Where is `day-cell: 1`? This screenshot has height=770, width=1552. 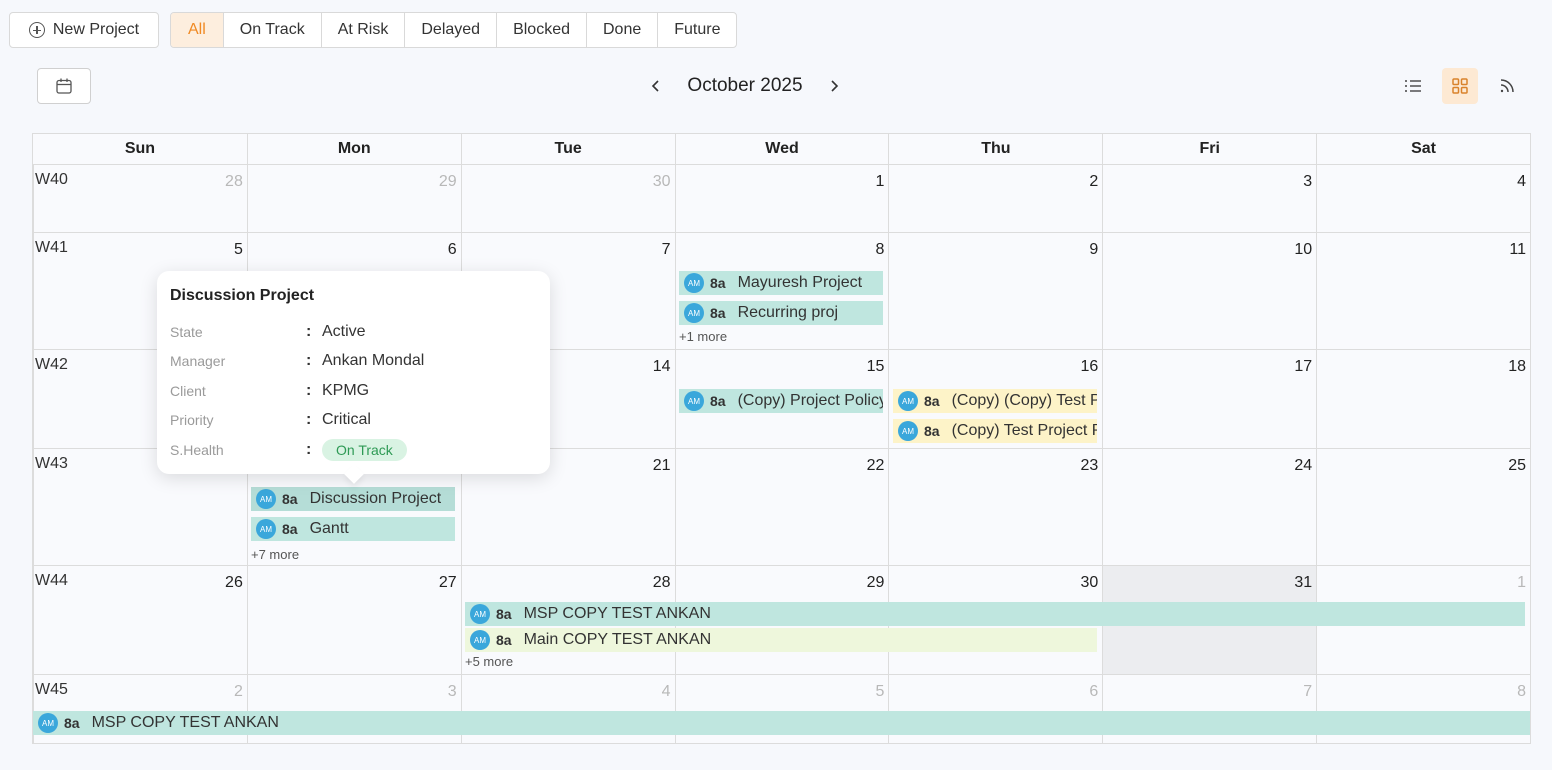 day-cell: 1 is located at coordinates (781, 198).